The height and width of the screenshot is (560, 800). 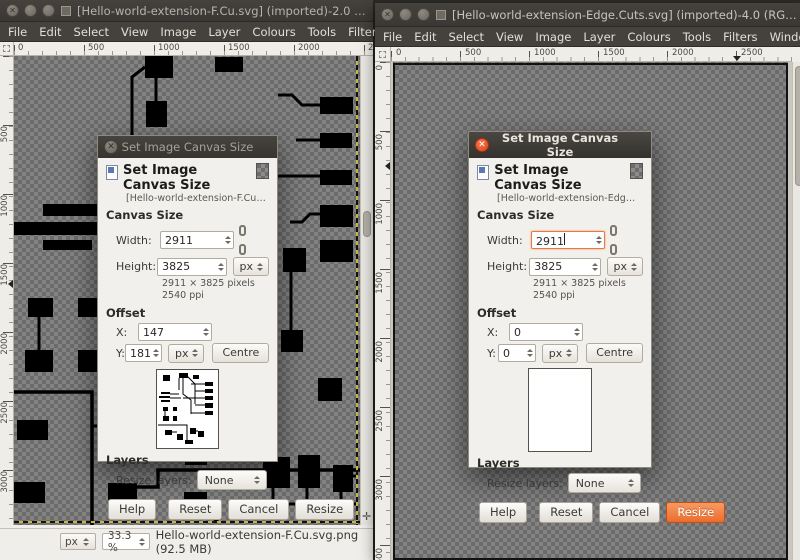 I want to click on resize-layers-value: None, so click(x=590, y=483).